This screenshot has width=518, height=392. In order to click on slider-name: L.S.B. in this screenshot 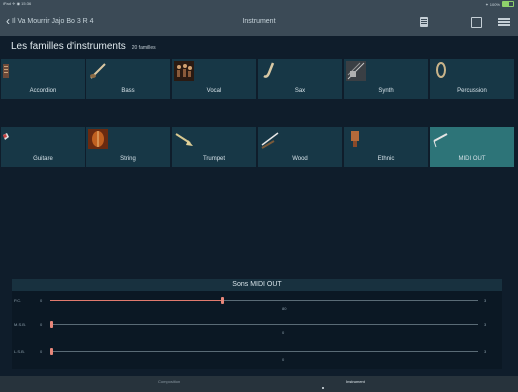, I will do `click(19, 351)`.